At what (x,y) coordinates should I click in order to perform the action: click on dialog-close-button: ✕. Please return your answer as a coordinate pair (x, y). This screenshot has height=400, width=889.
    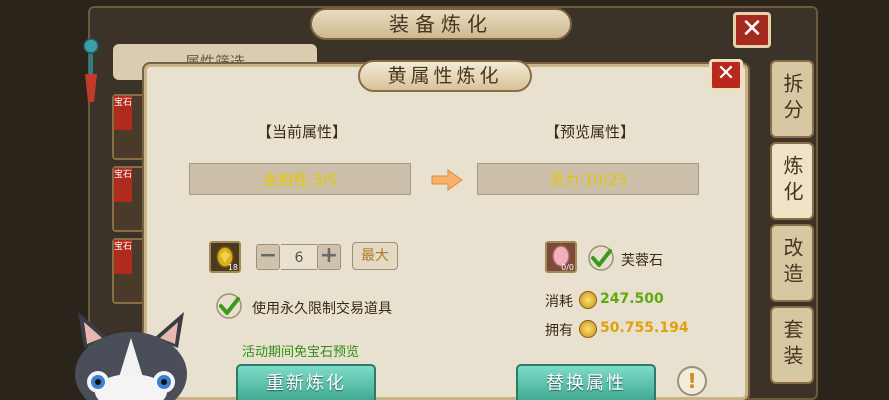
    Looking at the image, I should click on (726, 75).